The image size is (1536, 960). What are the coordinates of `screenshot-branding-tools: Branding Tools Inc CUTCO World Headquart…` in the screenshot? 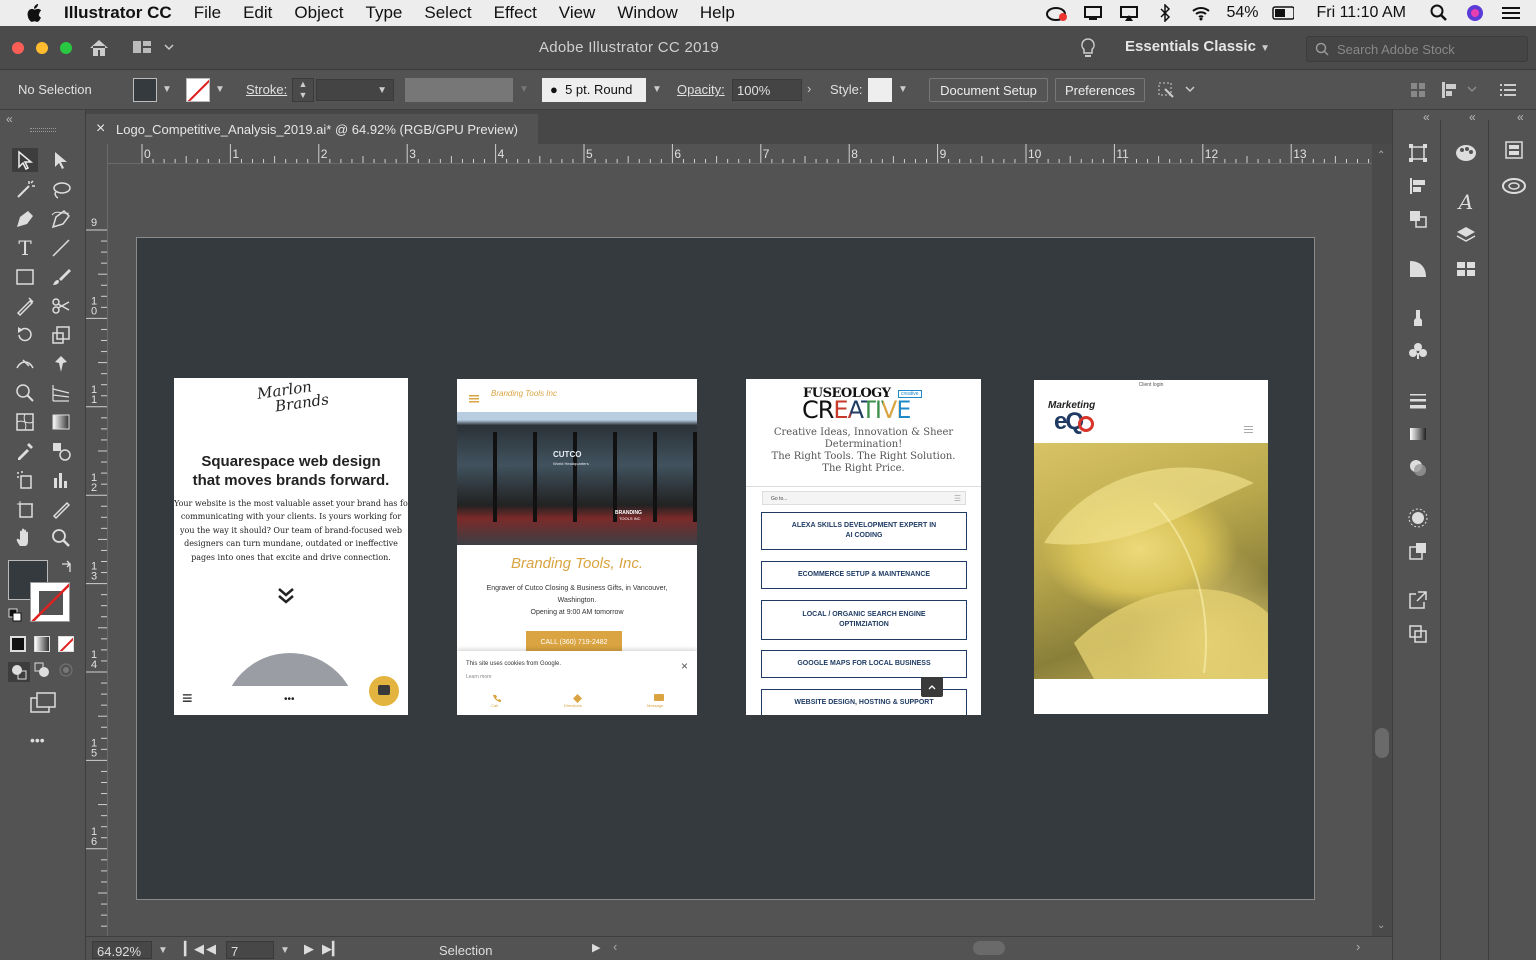 It's located at (577, 547).